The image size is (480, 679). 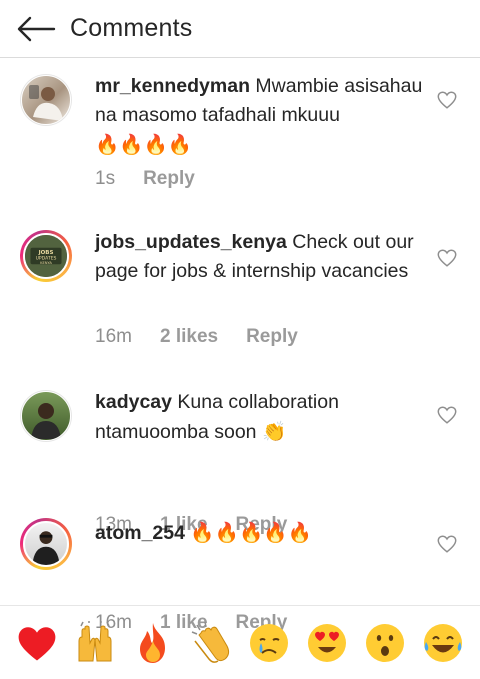 I want to click on red-heart-icon, so click(x=37, y=643).